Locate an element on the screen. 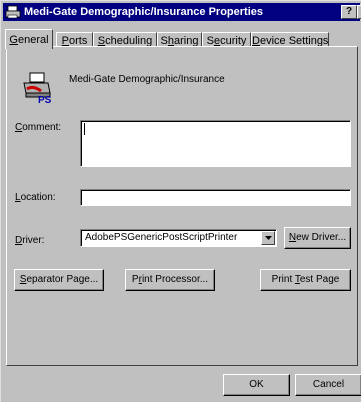 This screenshot has width=361, height=402. driver-selected-value: AdobePSGenericPostScriptPrinter is located at coordinates (161, 237).